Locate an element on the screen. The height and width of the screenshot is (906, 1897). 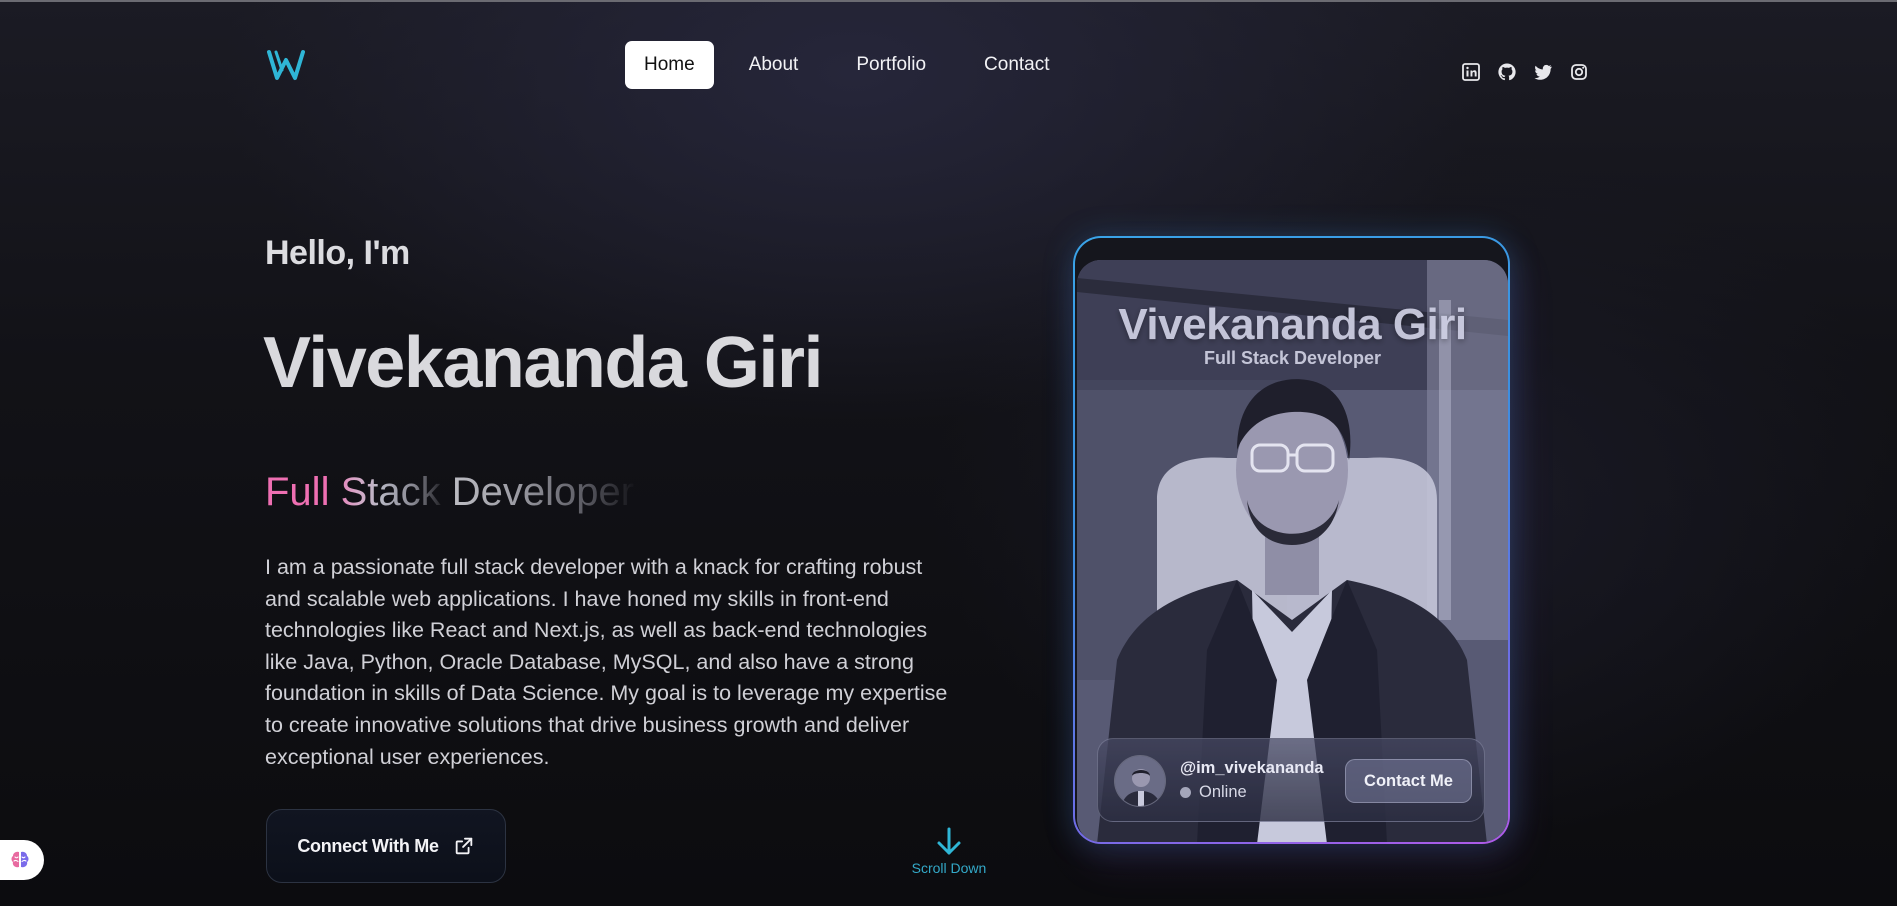
scroll-down-link: Scroll Down is located at coordinates (949, 852).